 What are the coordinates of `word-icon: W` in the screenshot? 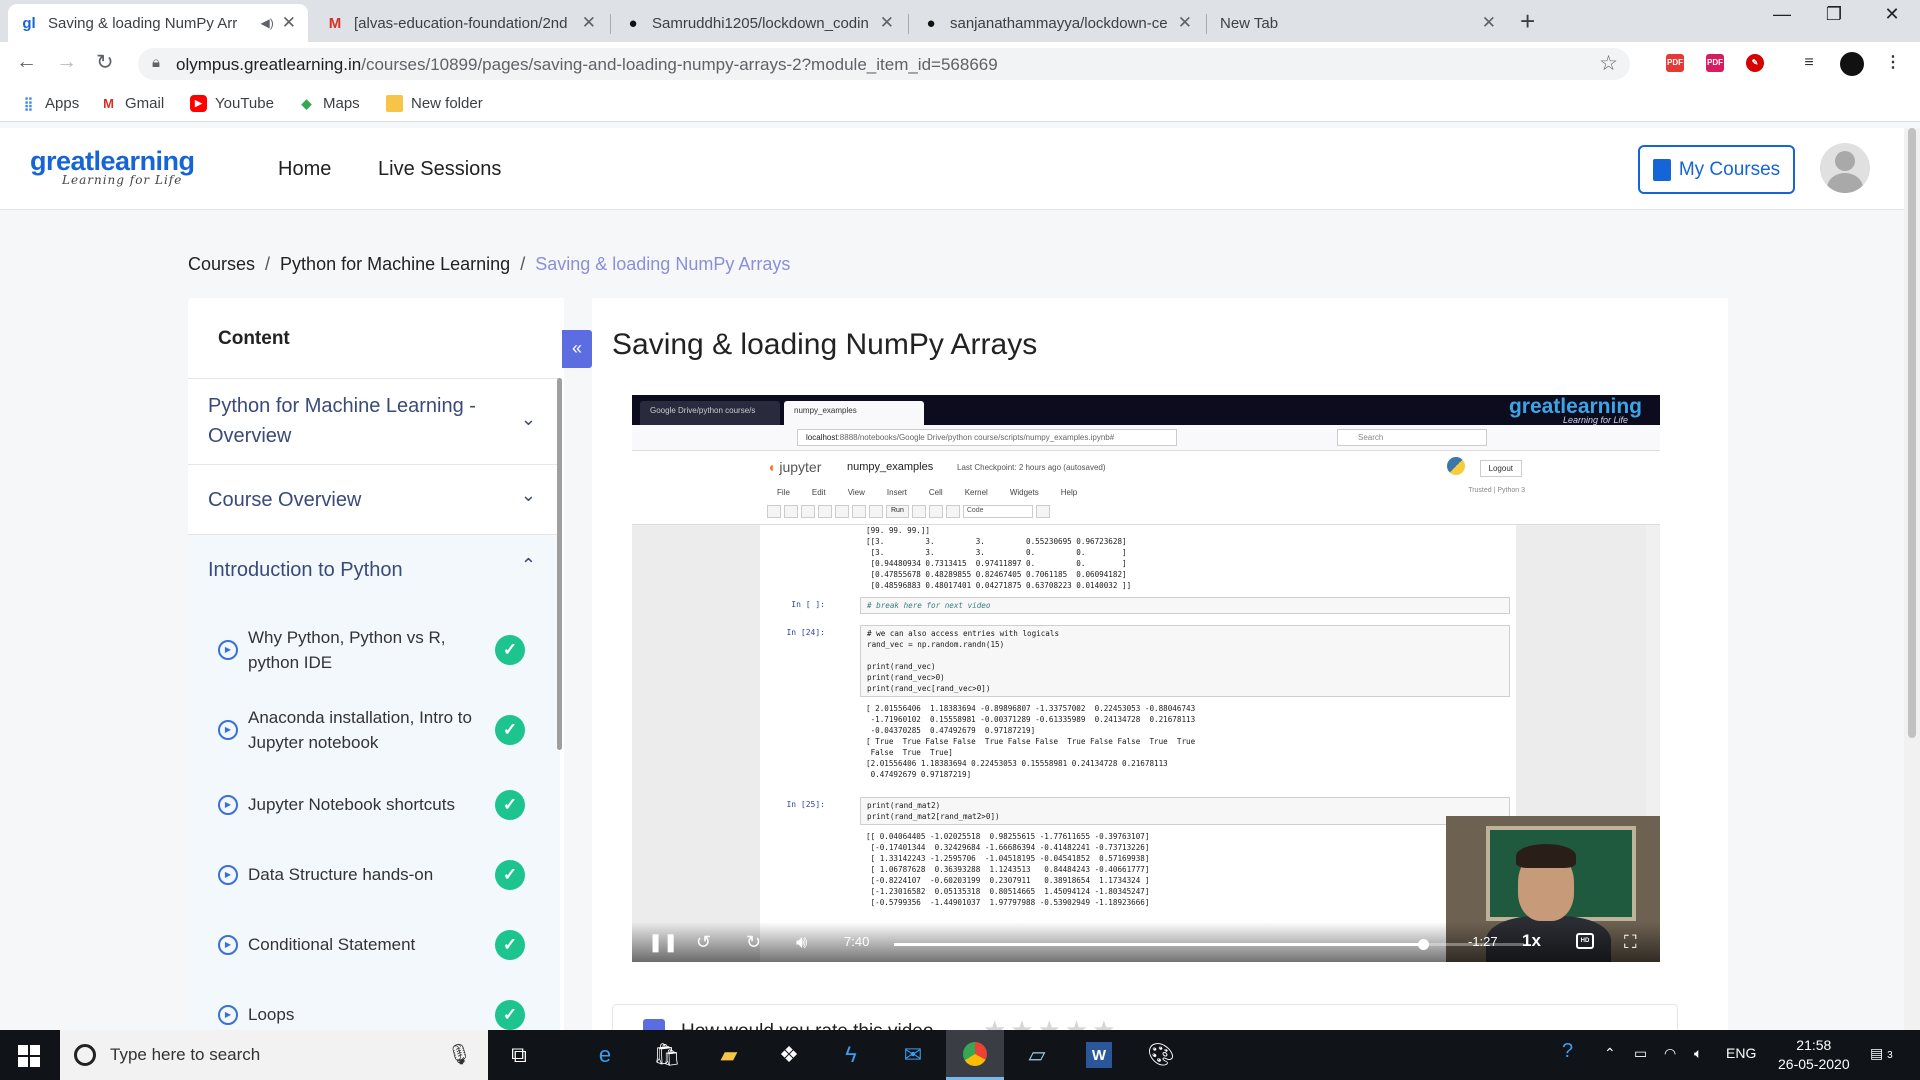 It's located at (1099, 1055).